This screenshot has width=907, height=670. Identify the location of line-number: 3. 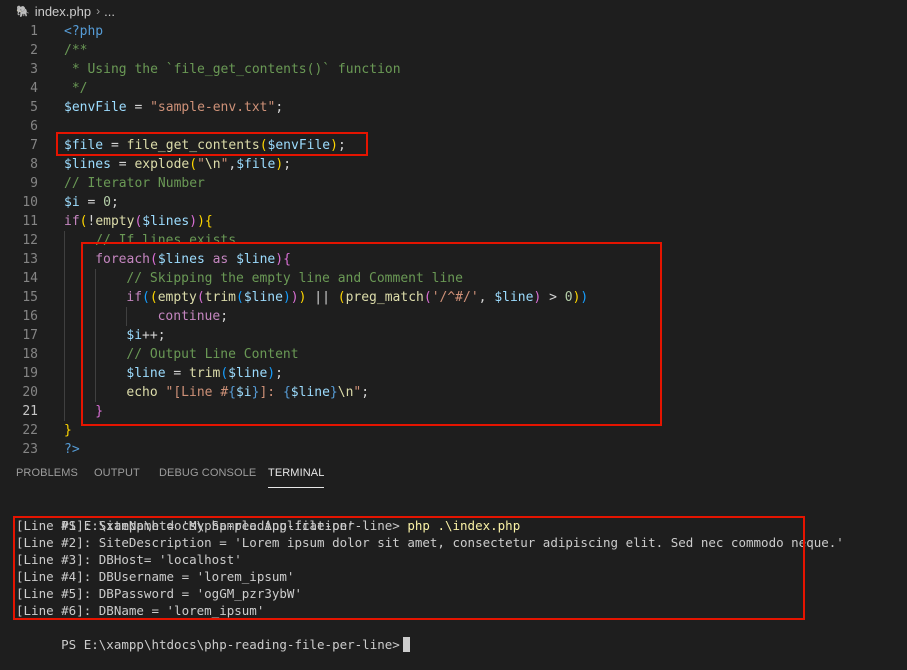
(34, 69).